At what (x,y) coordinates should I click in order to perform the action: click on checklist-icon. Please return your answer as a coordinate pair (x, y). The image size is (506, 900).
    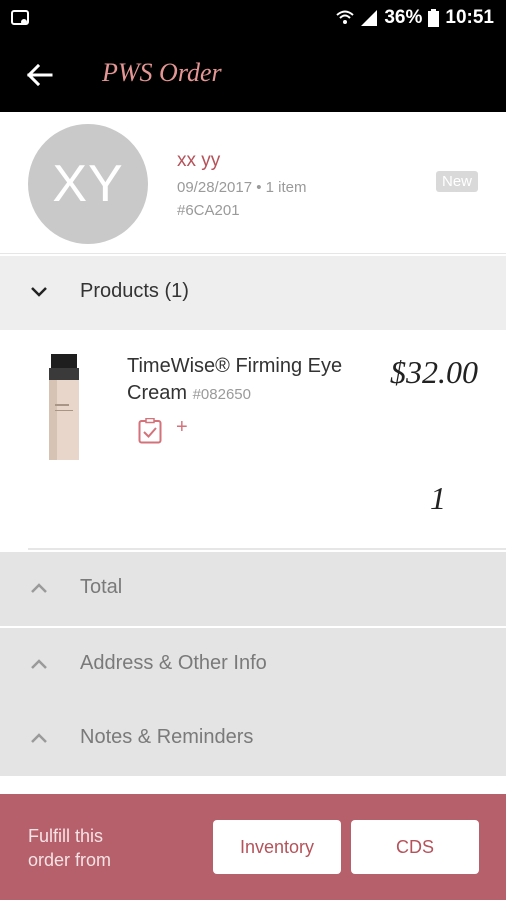
    Looking at the image, I should click on (150, 431).